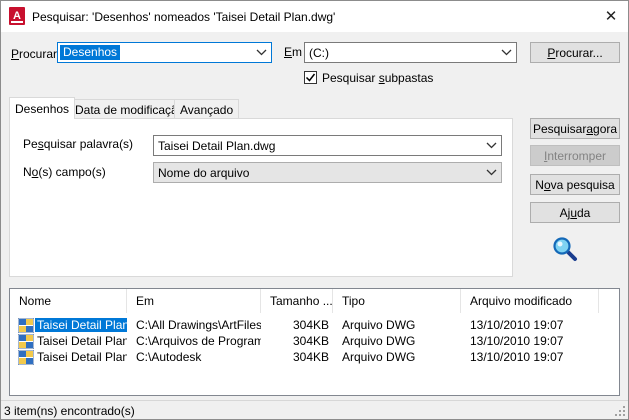 Image resolution: width=629 pixels, height=420 pixels. I want to click on search-now-button: Pesquisar a gora, so click(575, 128).